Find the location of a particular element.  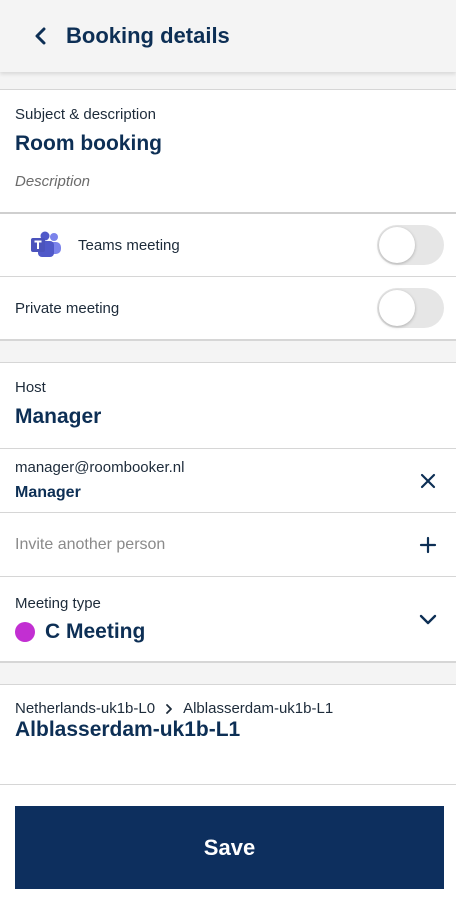

close-icon is located at coordinates (428, 480).